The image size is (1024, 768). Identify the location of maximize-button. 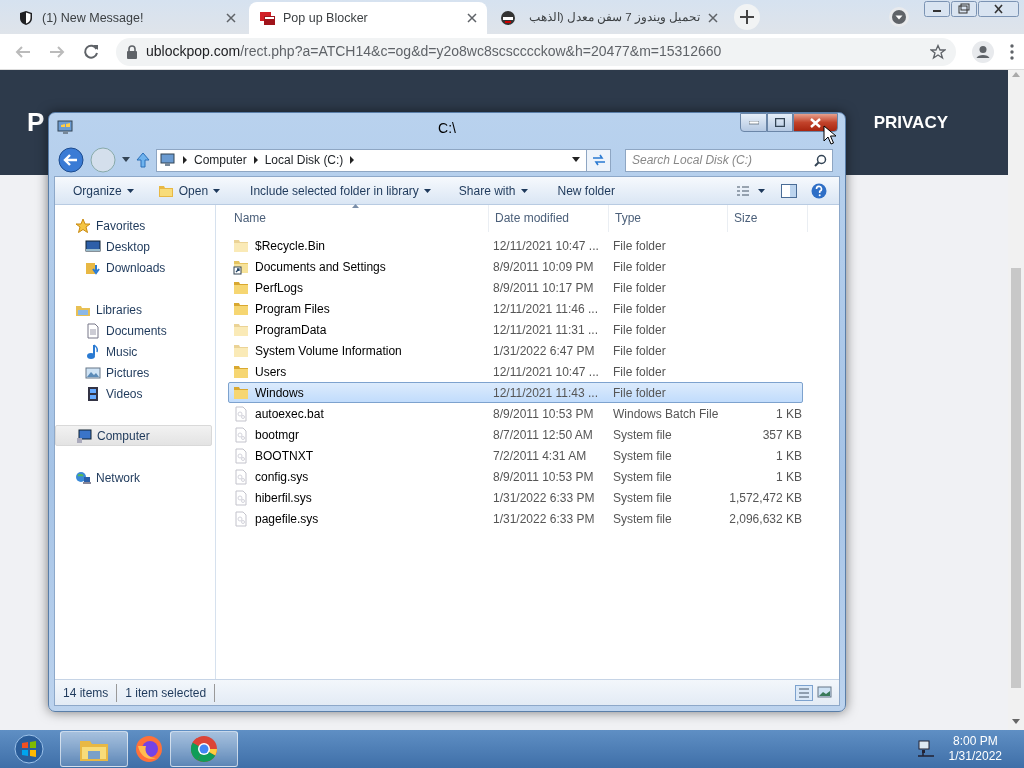
(780, 122).